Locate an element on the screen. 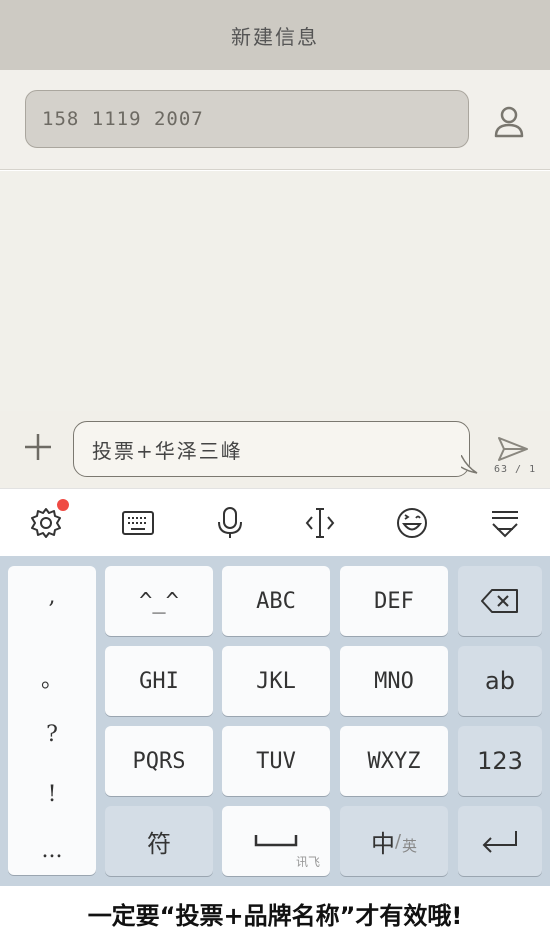 The image size is (550, 941). instruction-caption: 一定要“投票+品牌名称”才有效哦! is located at coordinates (275, 913).